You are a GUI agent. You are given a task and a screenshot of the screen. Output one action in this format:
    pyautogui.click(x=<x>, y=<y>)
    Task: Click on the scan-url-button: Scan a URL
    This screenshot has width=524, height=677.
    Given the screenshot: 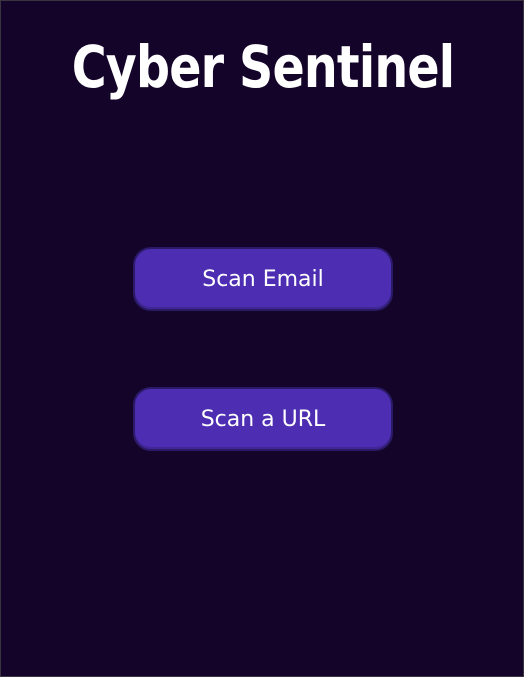 What is the action you would take?
    pyautogui.click(x=263, y=419)
    